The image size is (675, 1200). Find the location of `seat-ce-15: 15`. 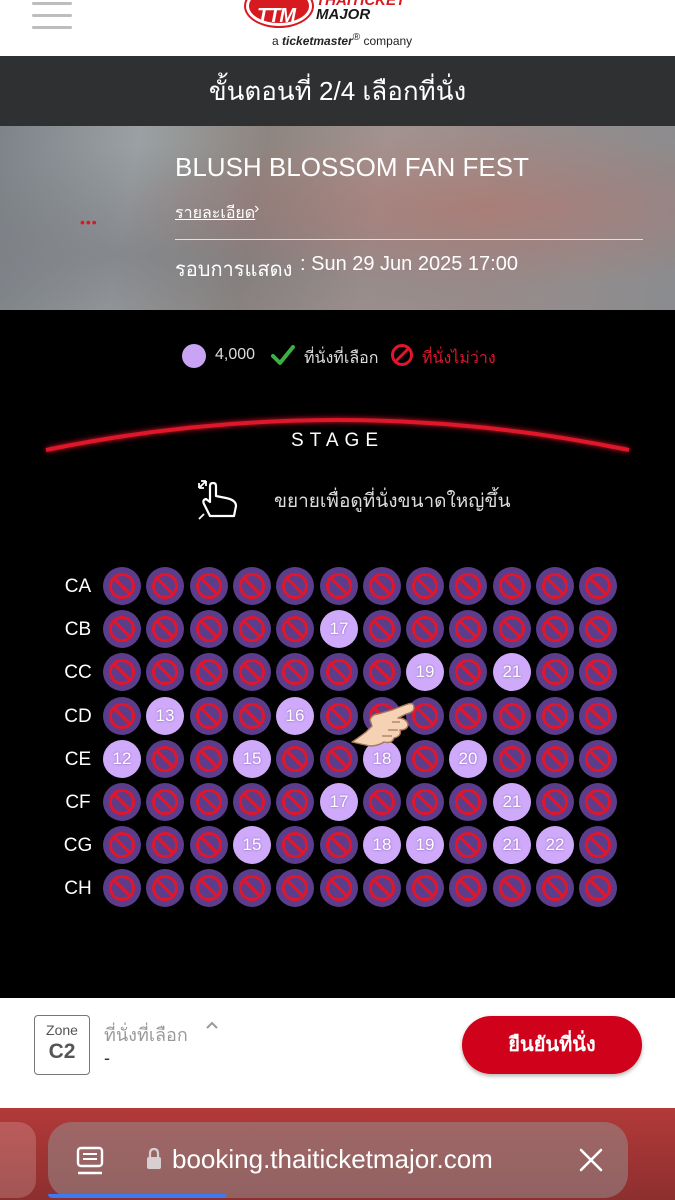

seat-ce-15: 15 is located at coordinates (252, 759).